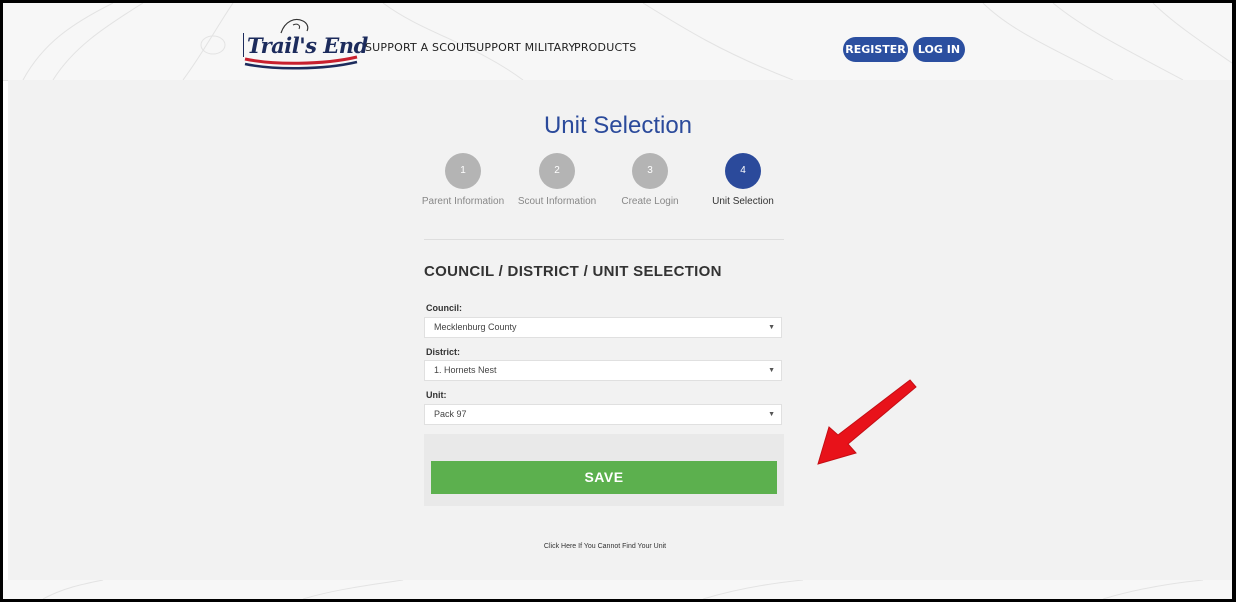 This screenshot has width=1236, height=602. Describe the element at coordinates (618, 125) in the screenshot. I see `page-title: Unit Selection` at that location.